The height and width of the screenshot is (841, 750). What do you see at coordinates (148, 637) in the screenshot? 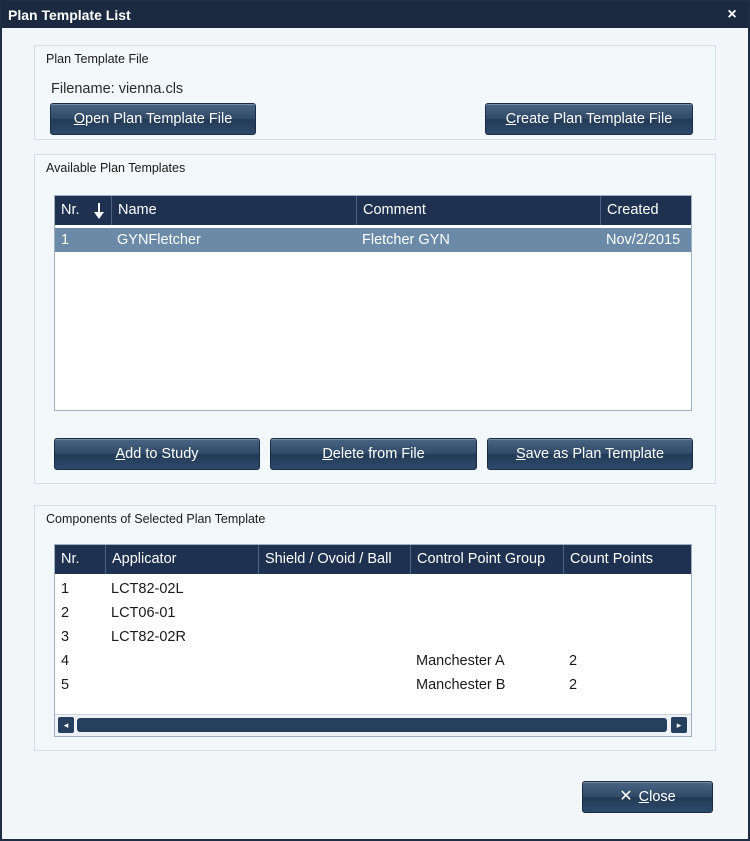
I see `cell-applicator: LCT82-02R` at bounding box center [148, 637].